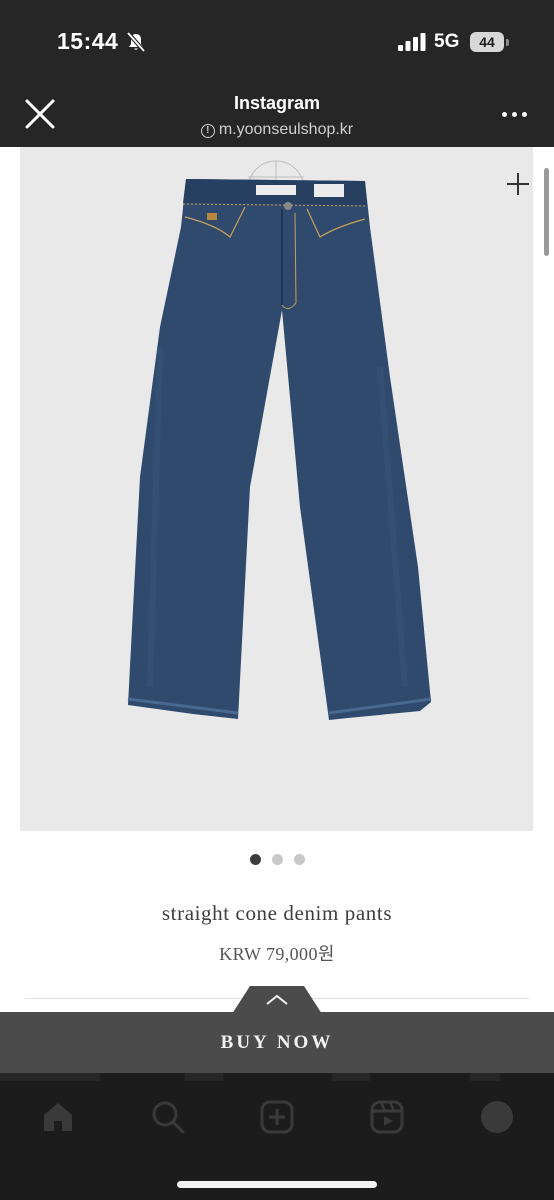  I want to click on home-icon, so click(58, 1117).